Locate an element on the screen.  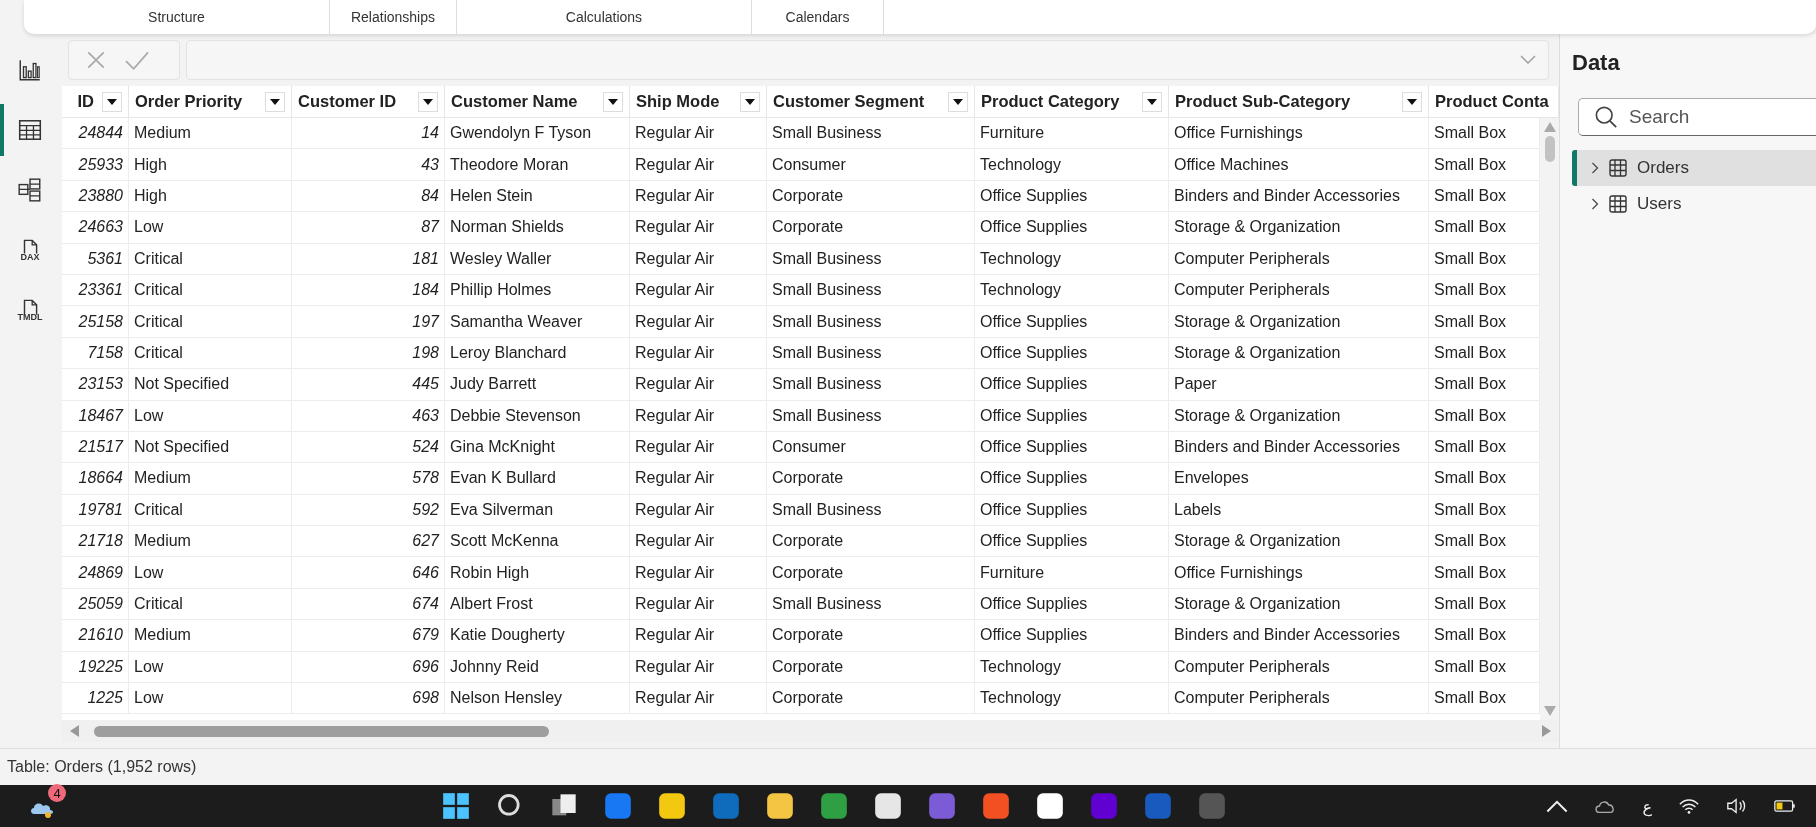
table-cell: 19781 is located at coordinates (95, 510).